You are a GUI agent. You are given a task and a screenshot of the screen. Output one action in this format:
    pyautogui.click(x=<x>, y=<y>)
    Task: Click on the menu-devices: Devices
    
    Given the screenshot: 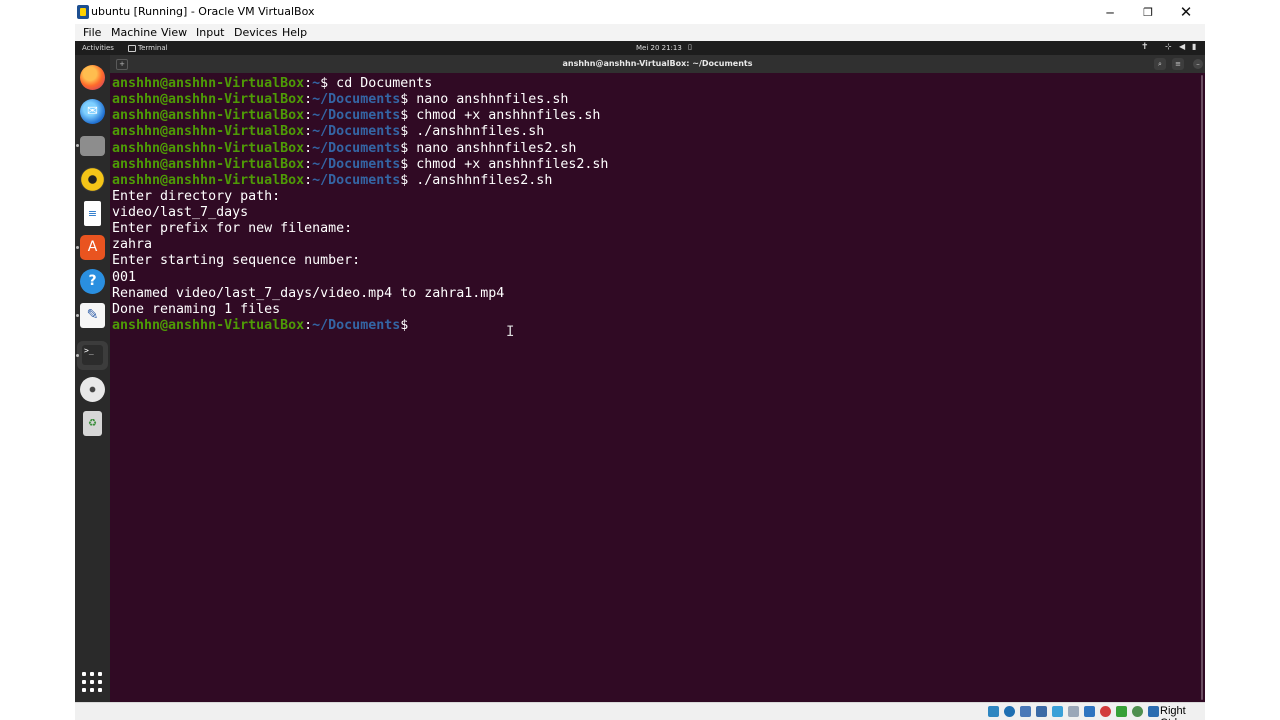 What is the action you would take?
    pyautogui.click(x=255, y=32)
    